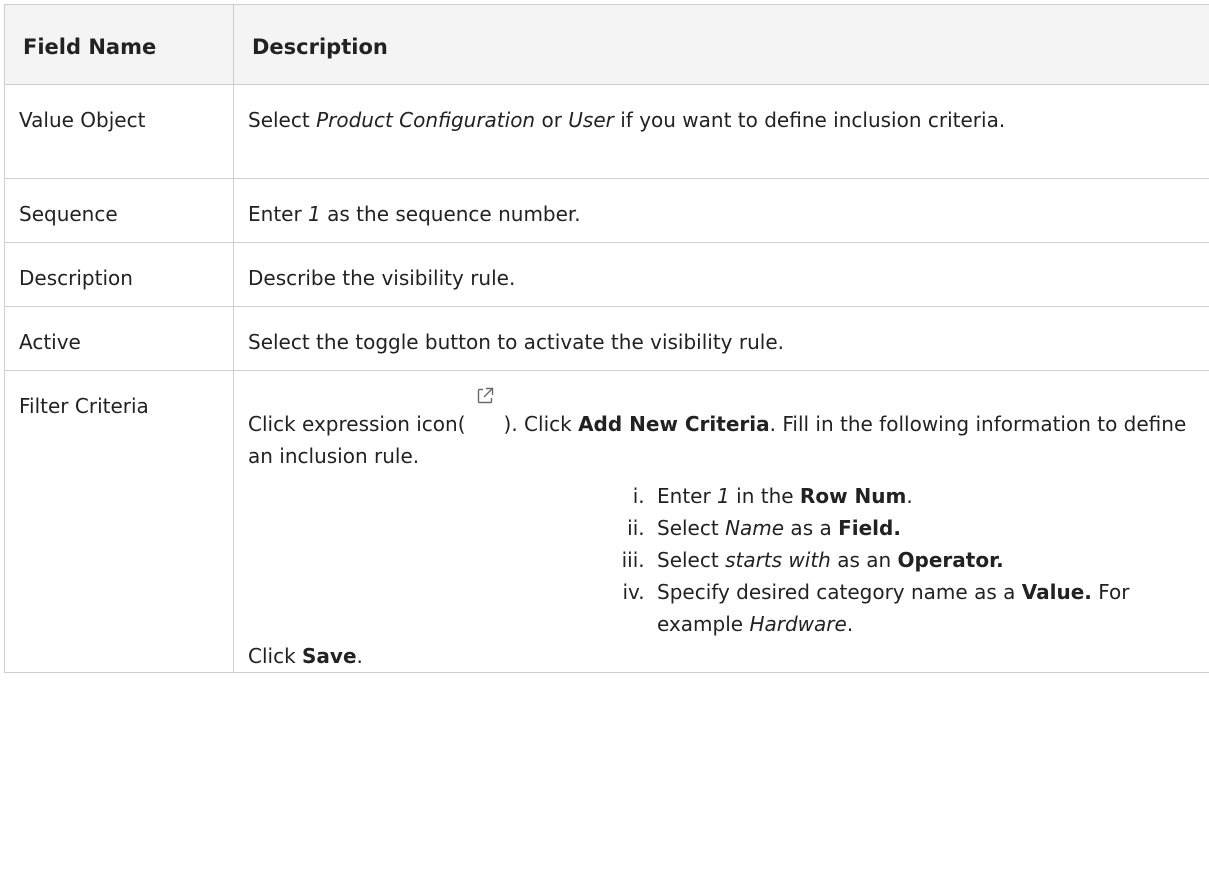  What do you see at coordinates (591, 120) in the screenshot?
I see `option-user: User` at bounding box center [591, 120].